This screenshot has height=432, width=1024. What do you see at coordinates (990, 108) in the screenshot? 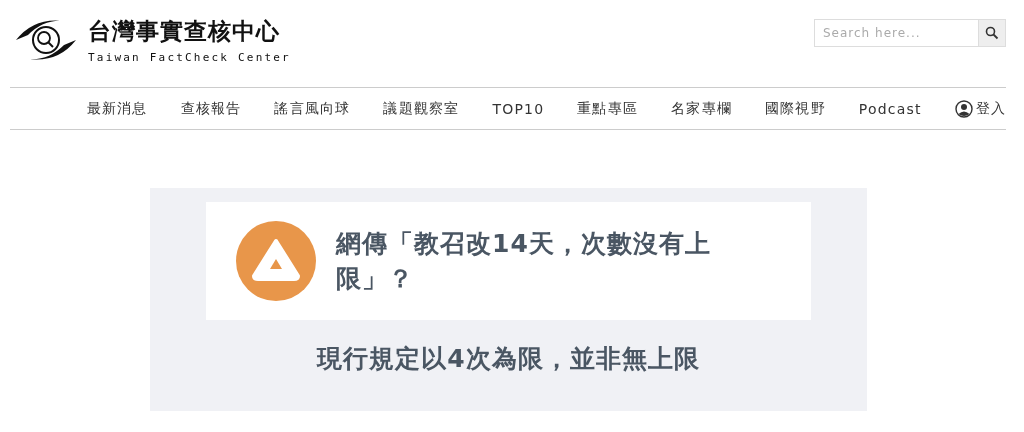
I see `login-link: 登入` at bounding box center [990, 108].